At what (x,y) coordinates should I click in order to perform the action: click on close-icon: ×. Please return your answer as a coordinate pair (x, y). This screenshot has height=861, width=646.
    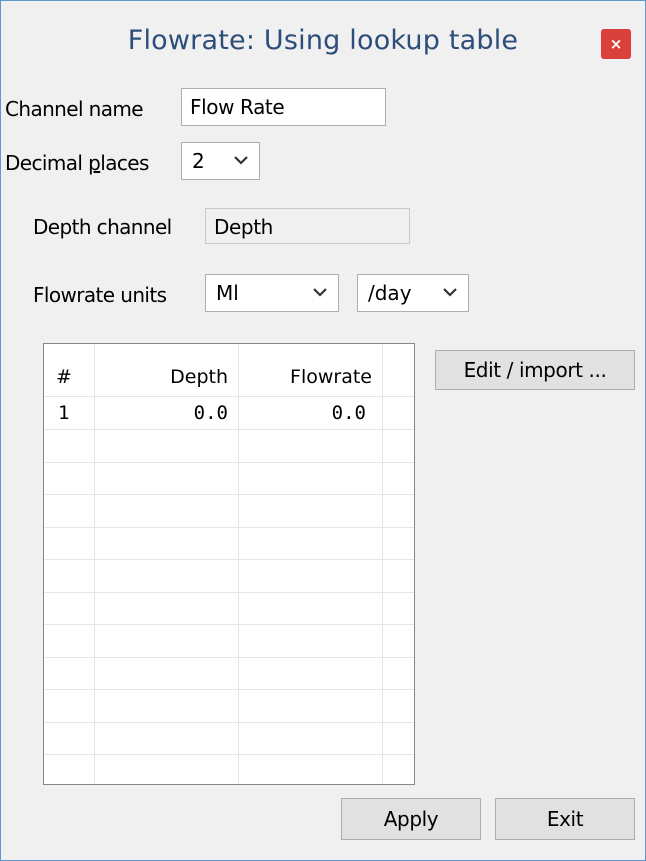
    Looking at the image, I should click on (616, 44).